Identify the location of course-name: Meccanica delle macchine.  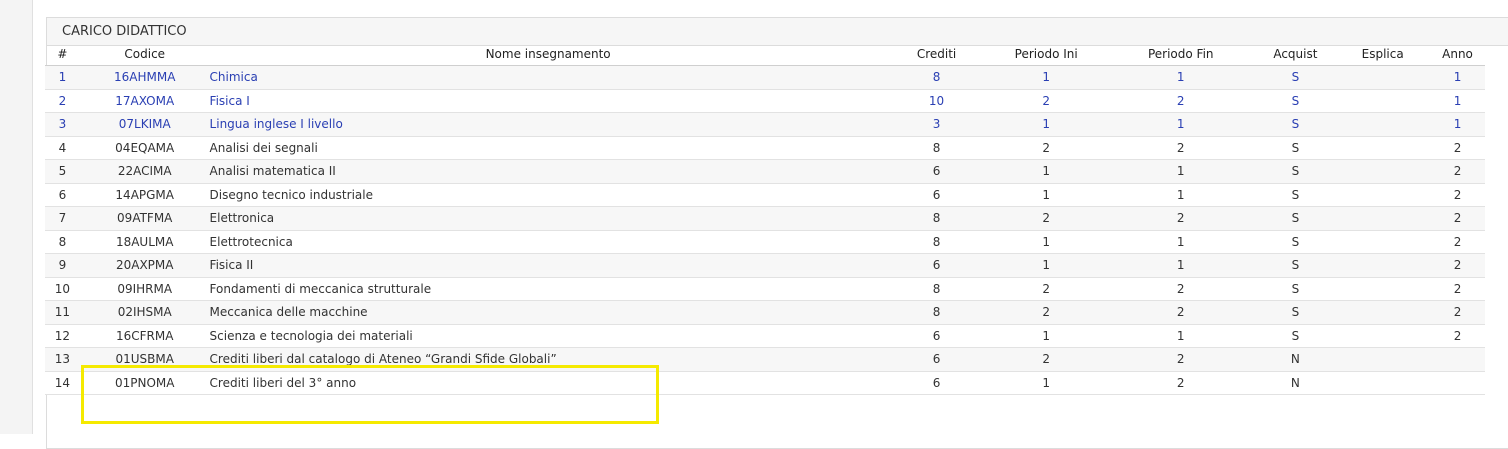
(548, 312).